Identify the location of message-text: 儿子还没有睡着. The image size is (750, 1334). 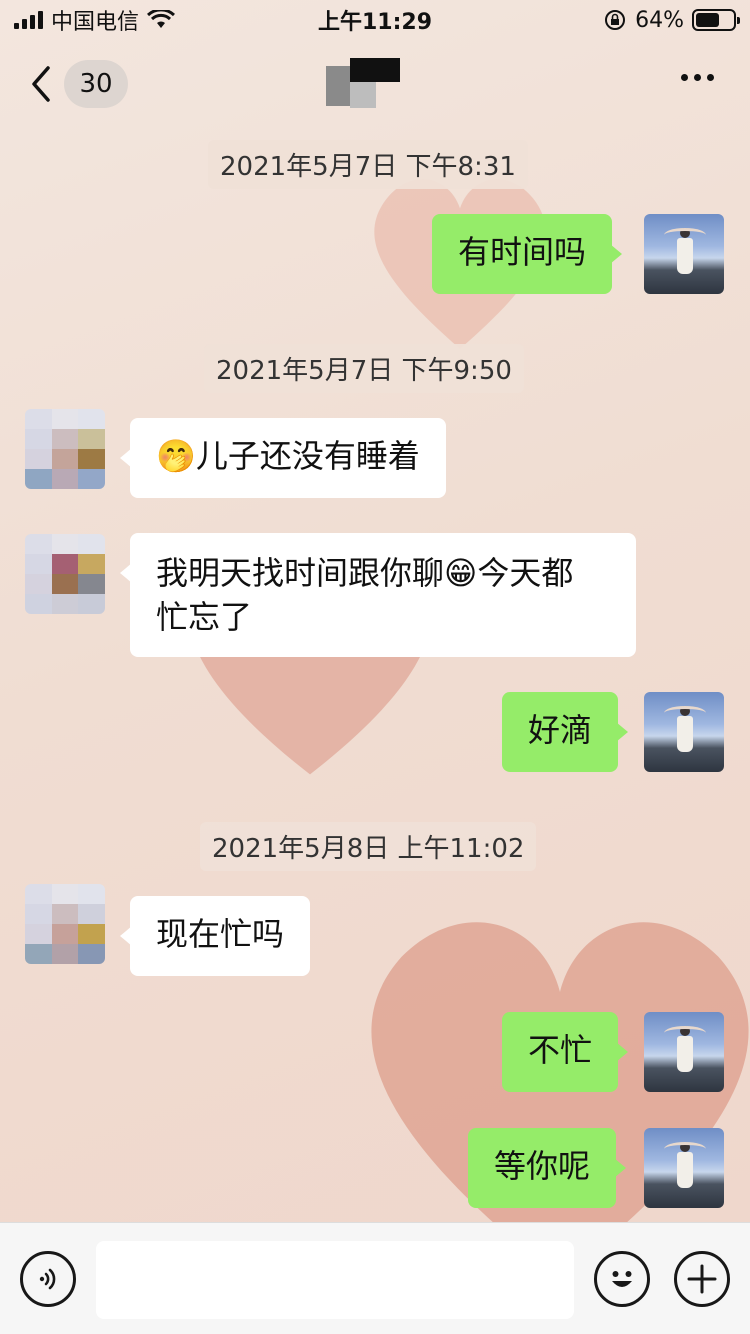
(307, 456).